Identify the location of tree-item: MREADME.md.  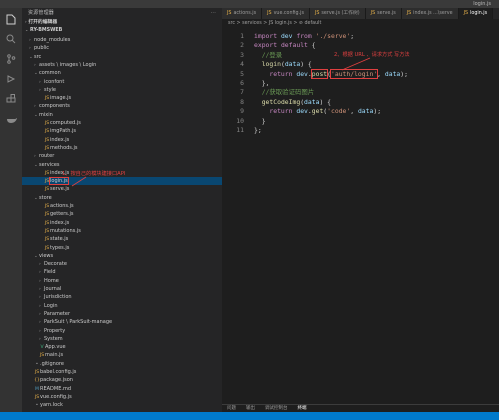
(122, 389).